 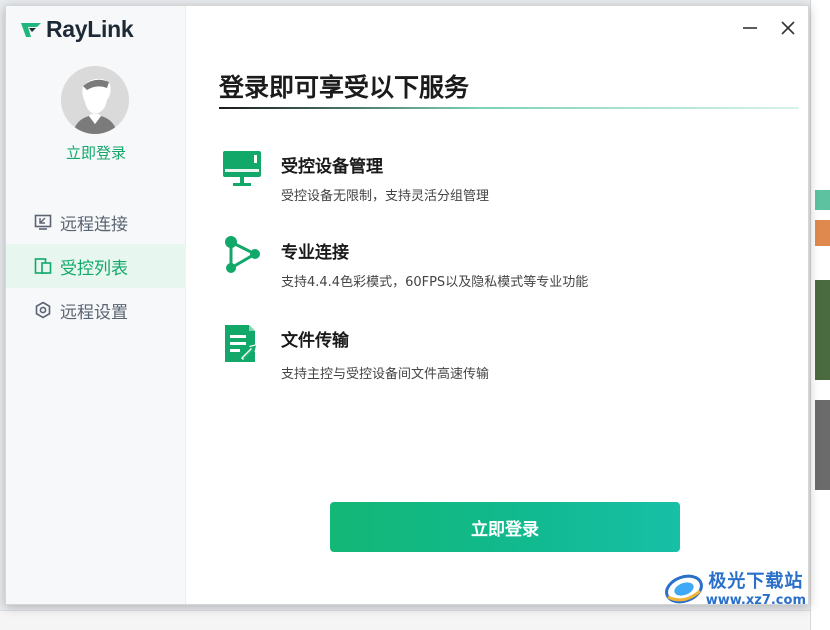 I want to click on feature-desc: 受控设备无限制，支持灵活分组管理, so click(x=385, y=196).